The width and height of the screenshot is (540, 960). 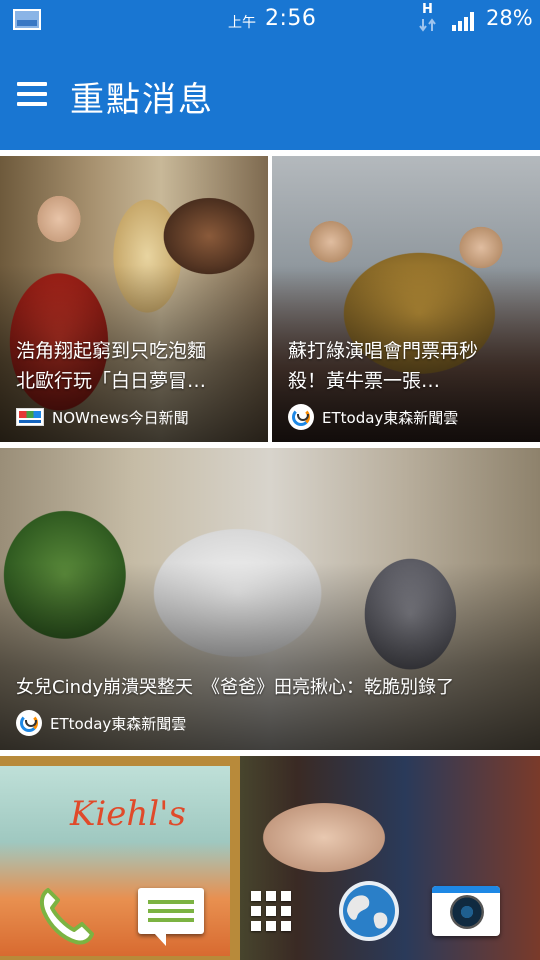 What do you see at coordinates (27, 19) in the screenshot?
I see `screenshot-notification-icon` at bounding box center [27, 19].